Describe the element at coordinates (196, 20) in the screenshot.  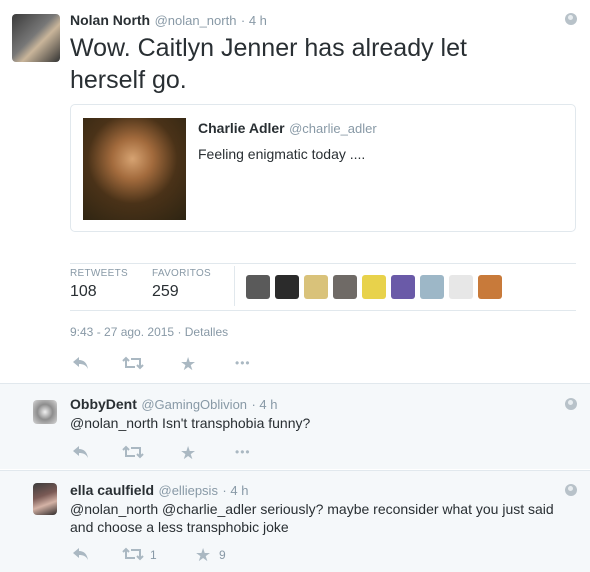
I see `author-handle: @nolan_north` at that location.